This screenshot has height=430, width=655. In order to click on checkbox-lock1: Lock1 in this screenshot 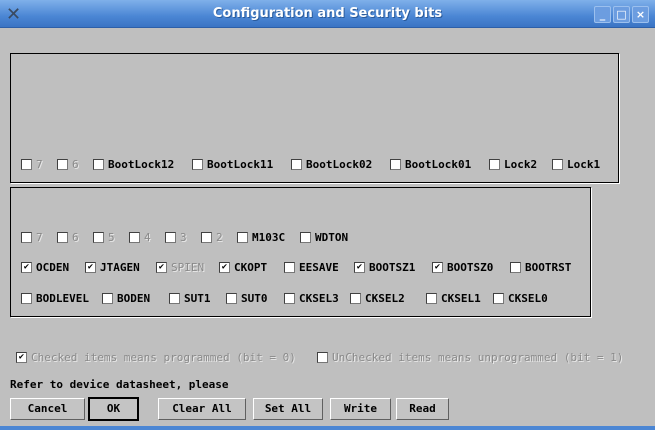, I will do `click(576, 164)`.